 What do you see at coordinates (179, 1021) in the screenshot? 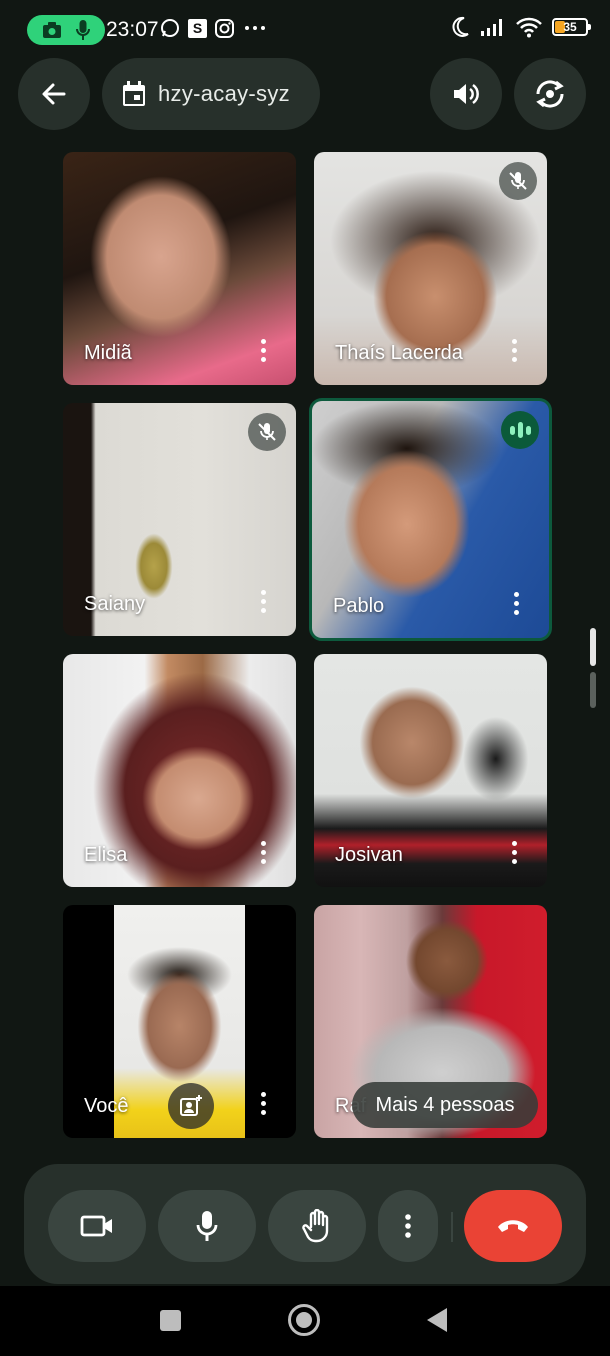
I see `self-view-tile: Você` at bounding box center [179, 1021].